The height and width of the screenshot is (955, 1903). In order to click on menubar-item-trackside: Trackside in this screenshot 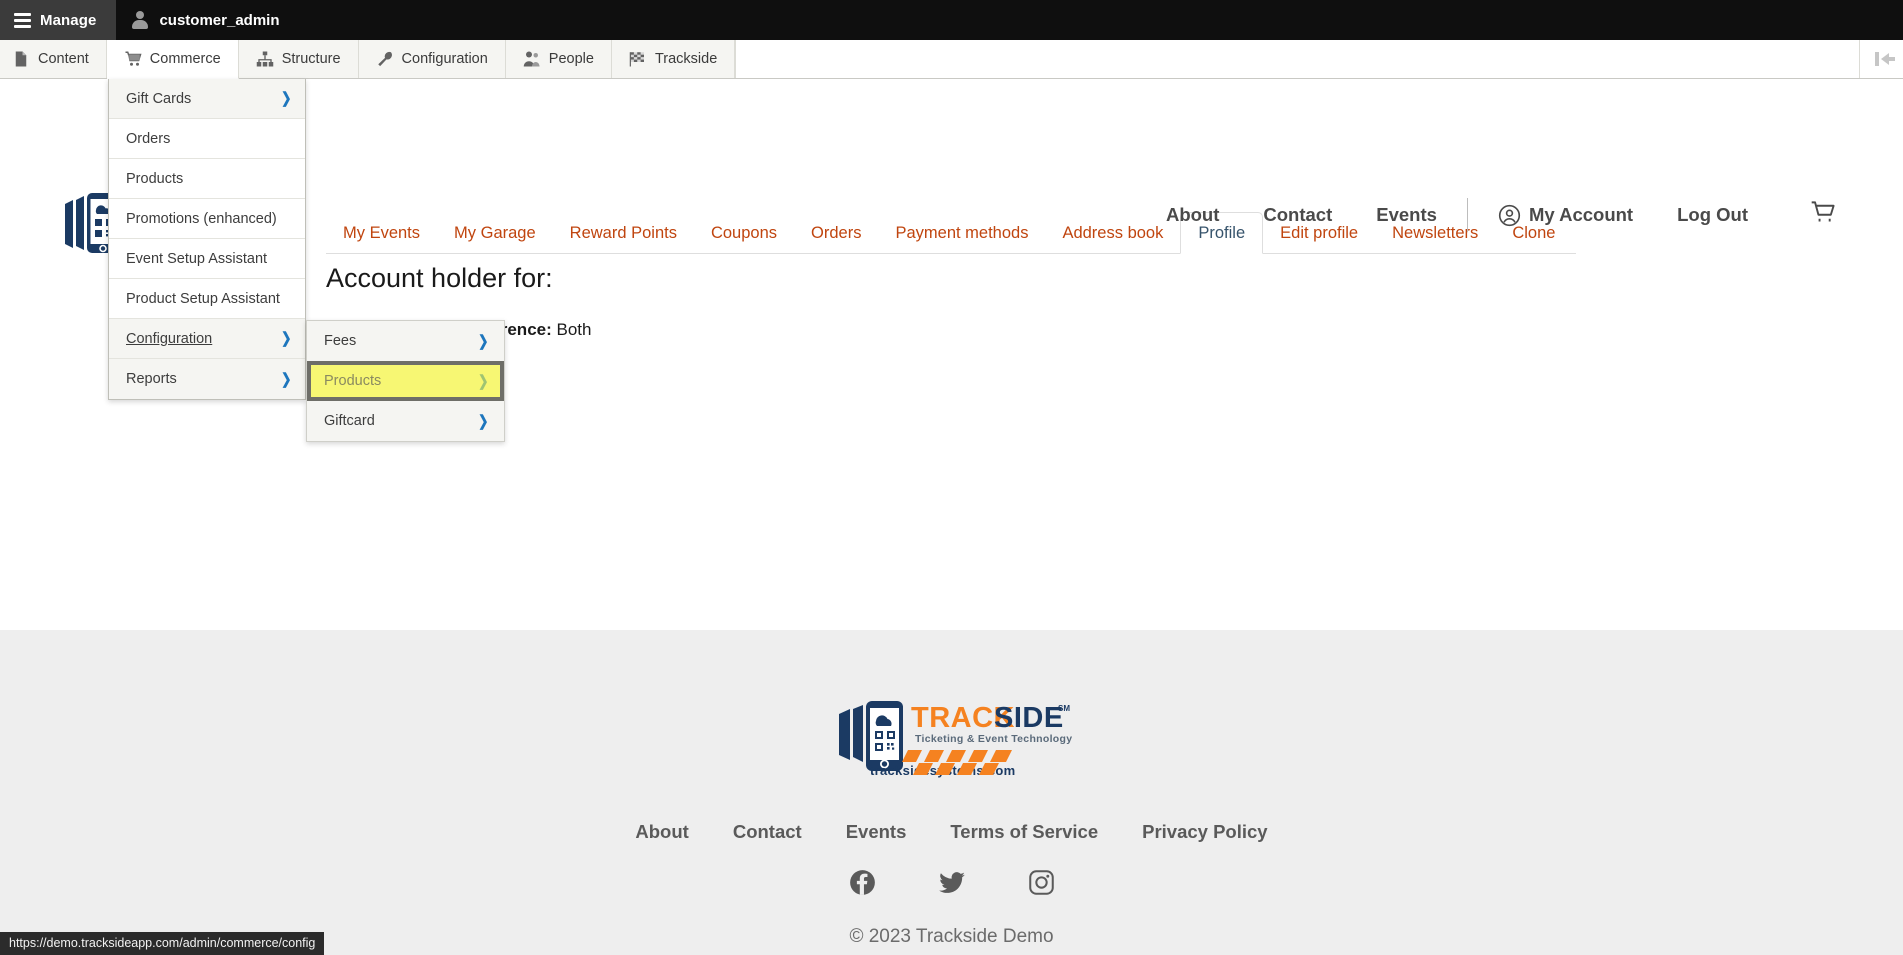, I will do `click(673, 59)`.